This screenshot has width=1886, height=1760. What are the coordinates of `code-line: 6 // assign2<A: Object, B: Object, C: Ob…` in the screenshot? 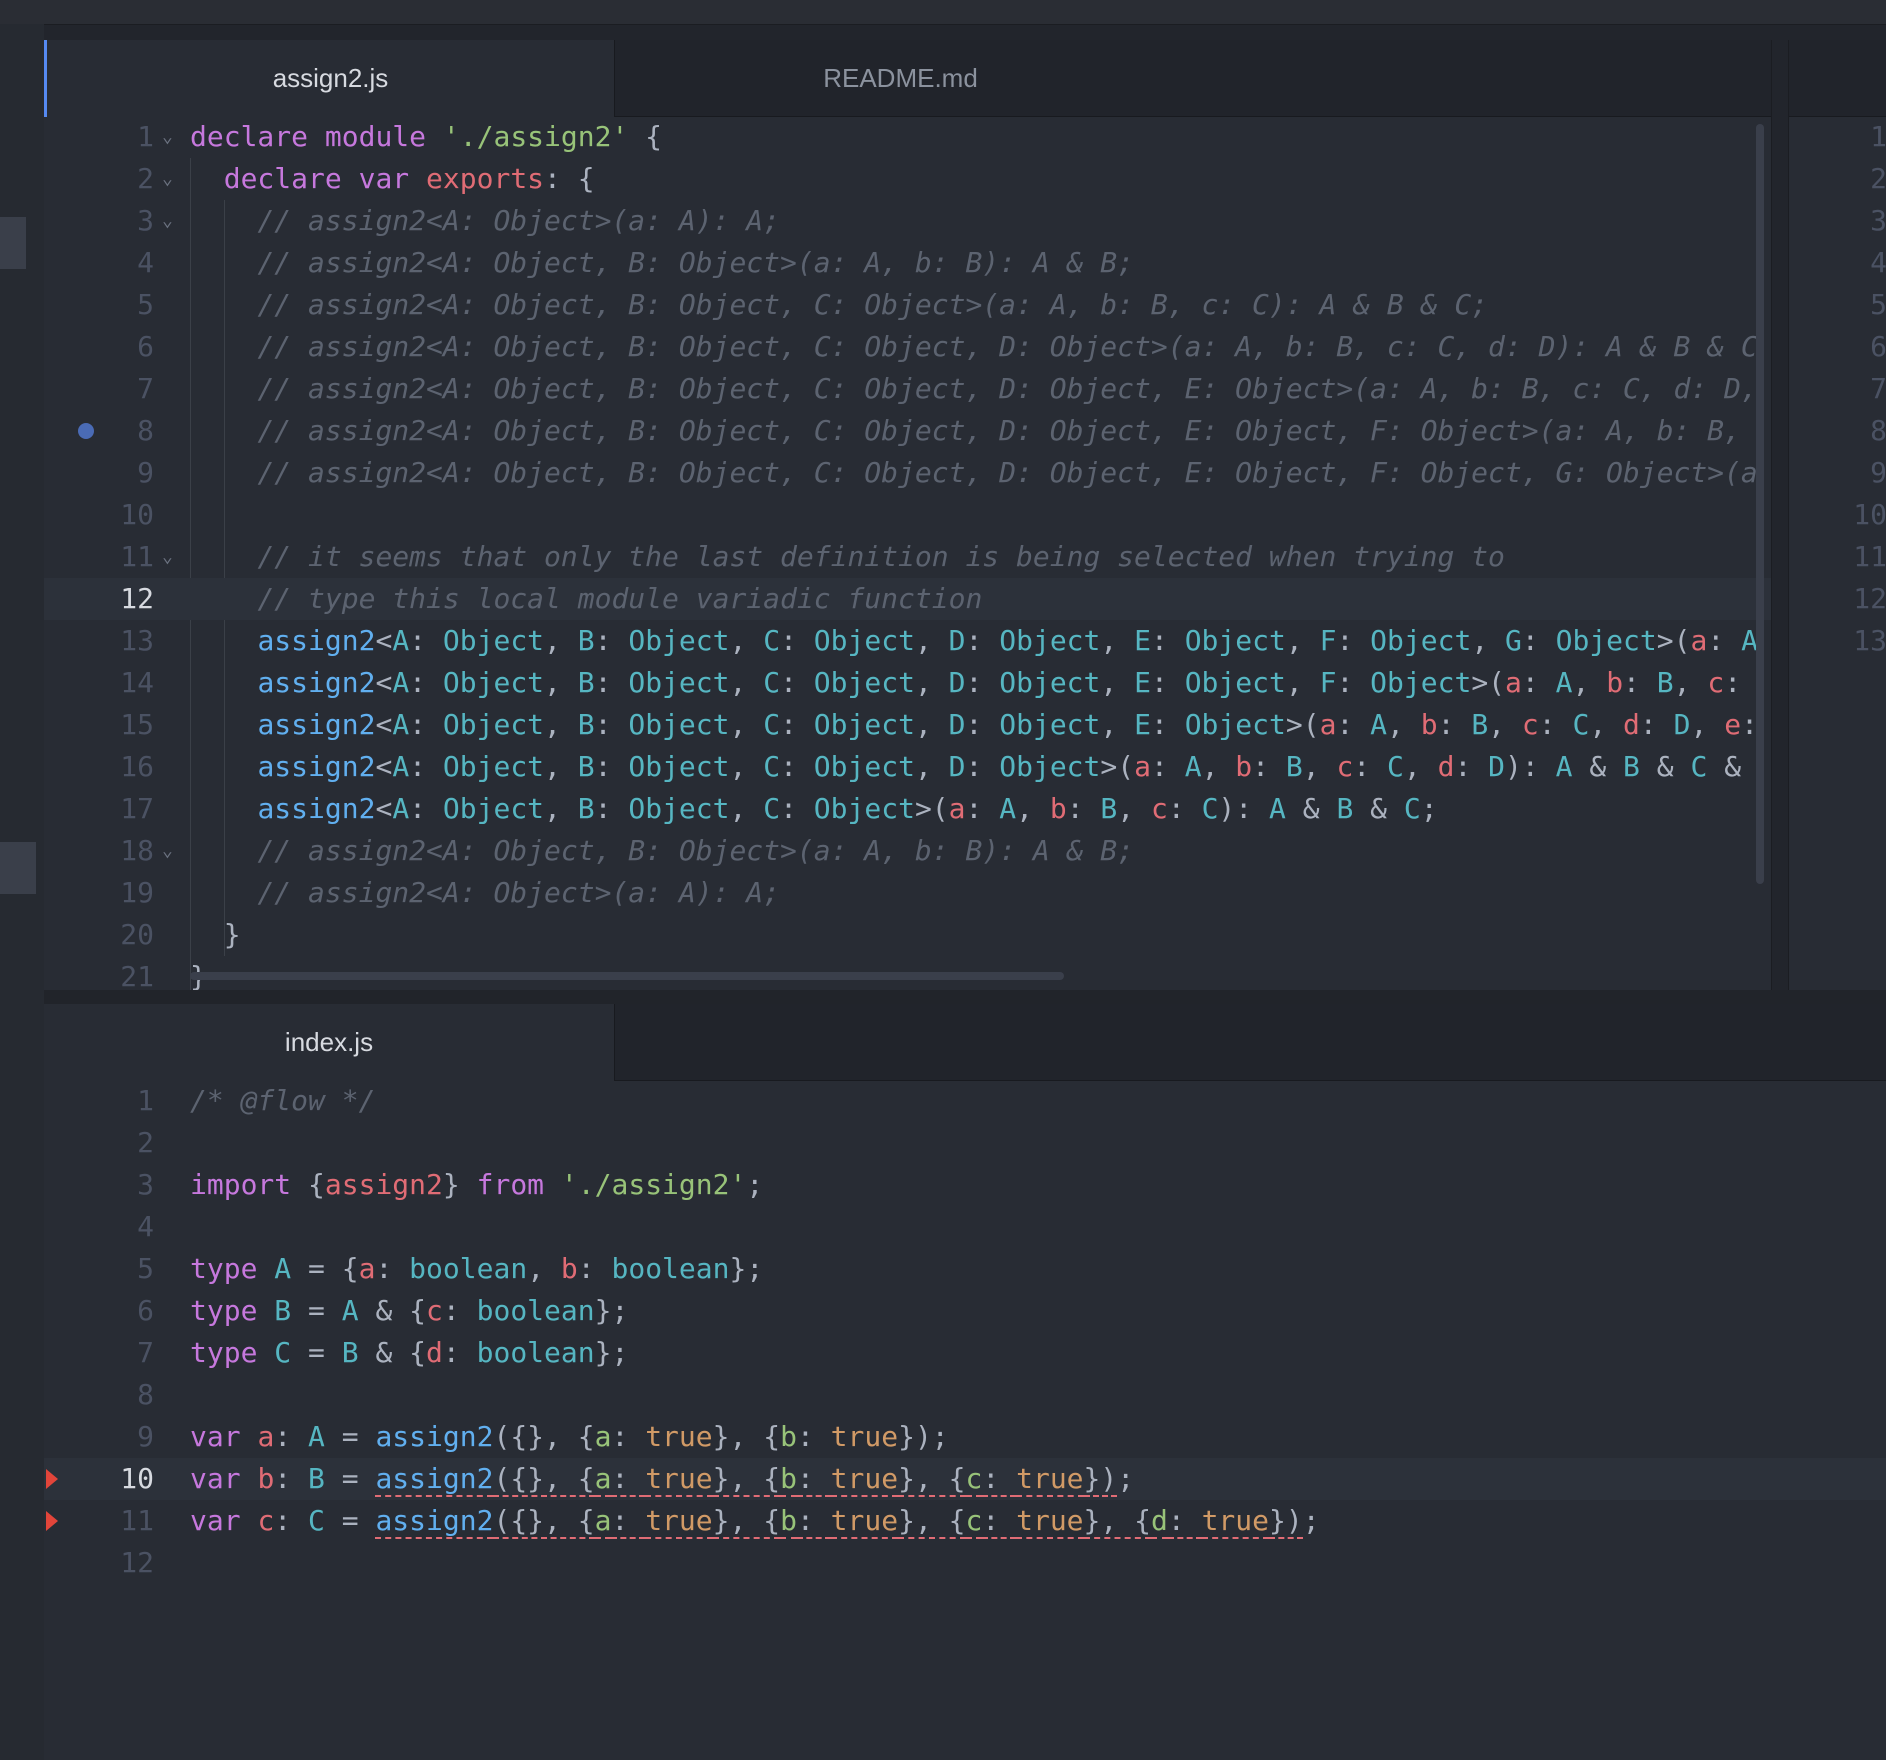 It's located at (907, 347).